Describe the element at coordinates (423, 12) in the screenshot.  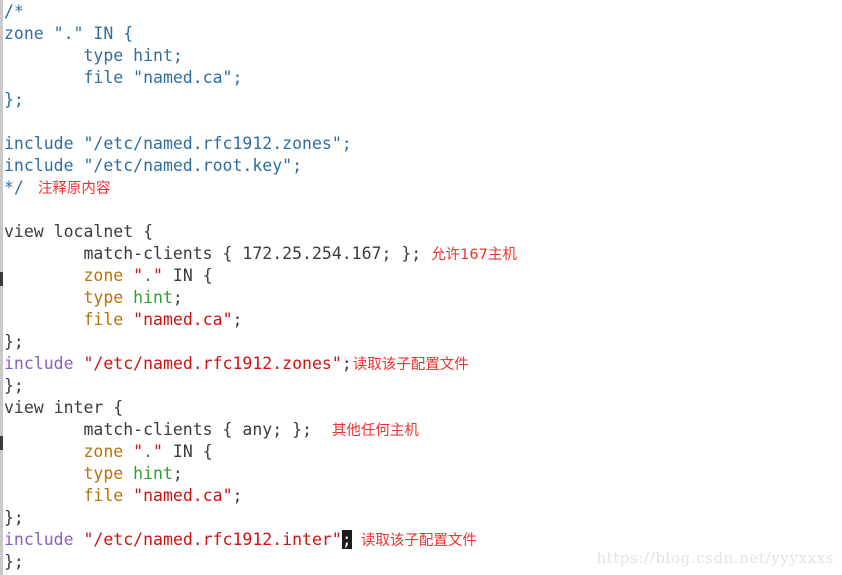
I see `code-line: /*` at that location.